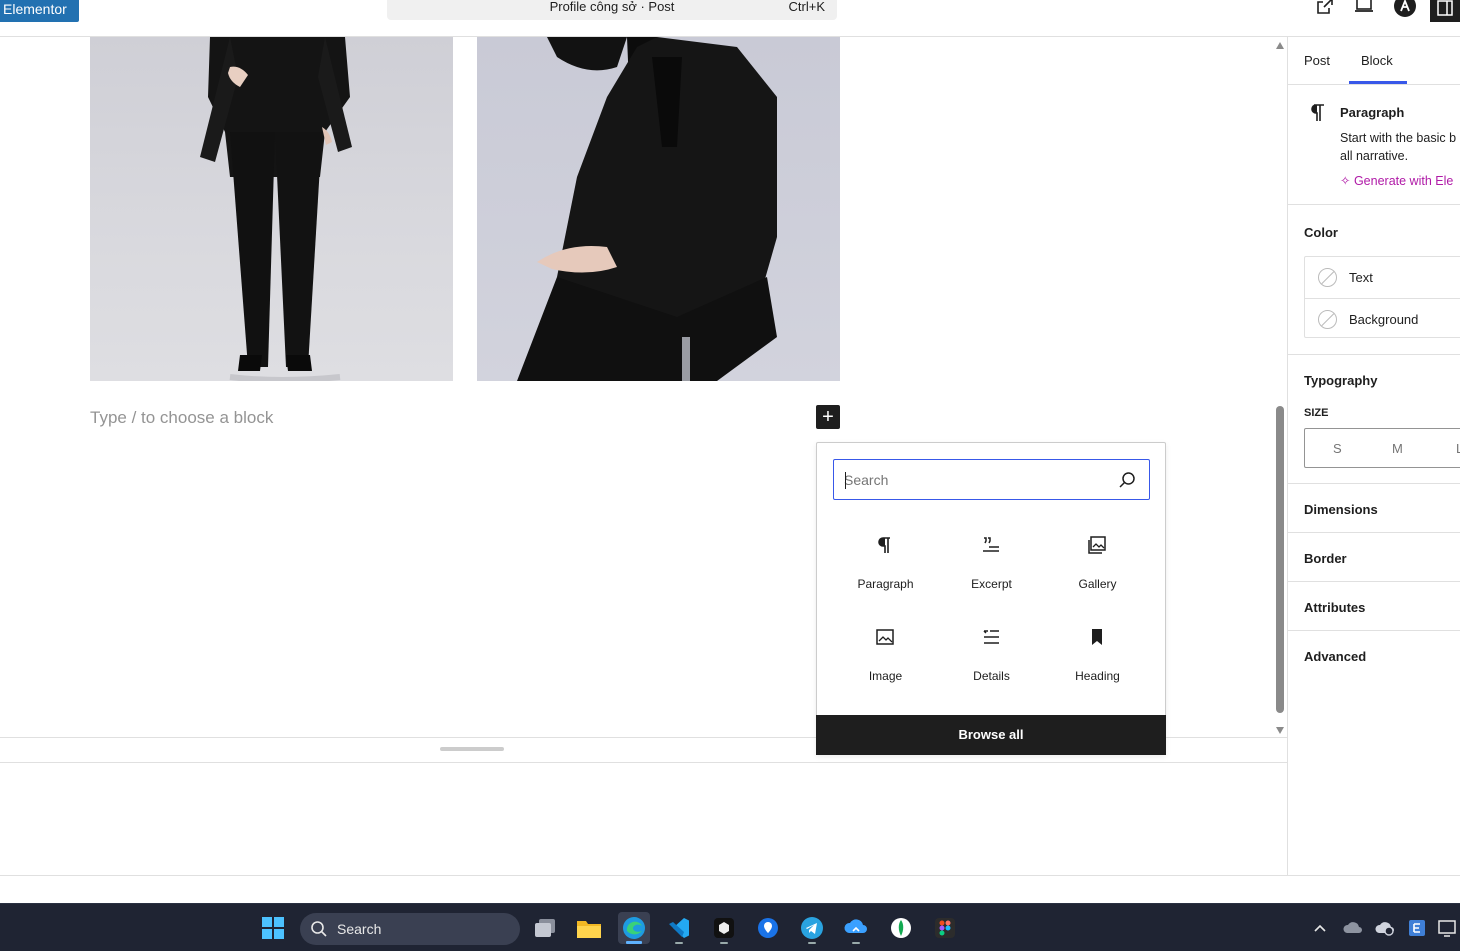  I want to click on scroll-down-arrow-icon, so click(1280, 730).